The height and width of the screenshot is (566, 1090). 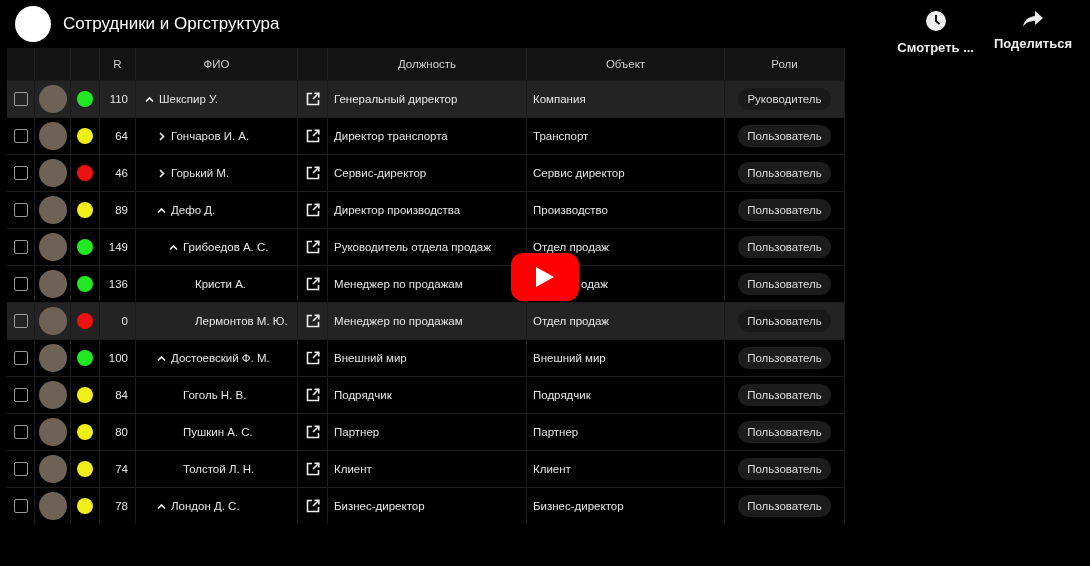 I want to click on table-cell: 78, so click(x=121, y=506).